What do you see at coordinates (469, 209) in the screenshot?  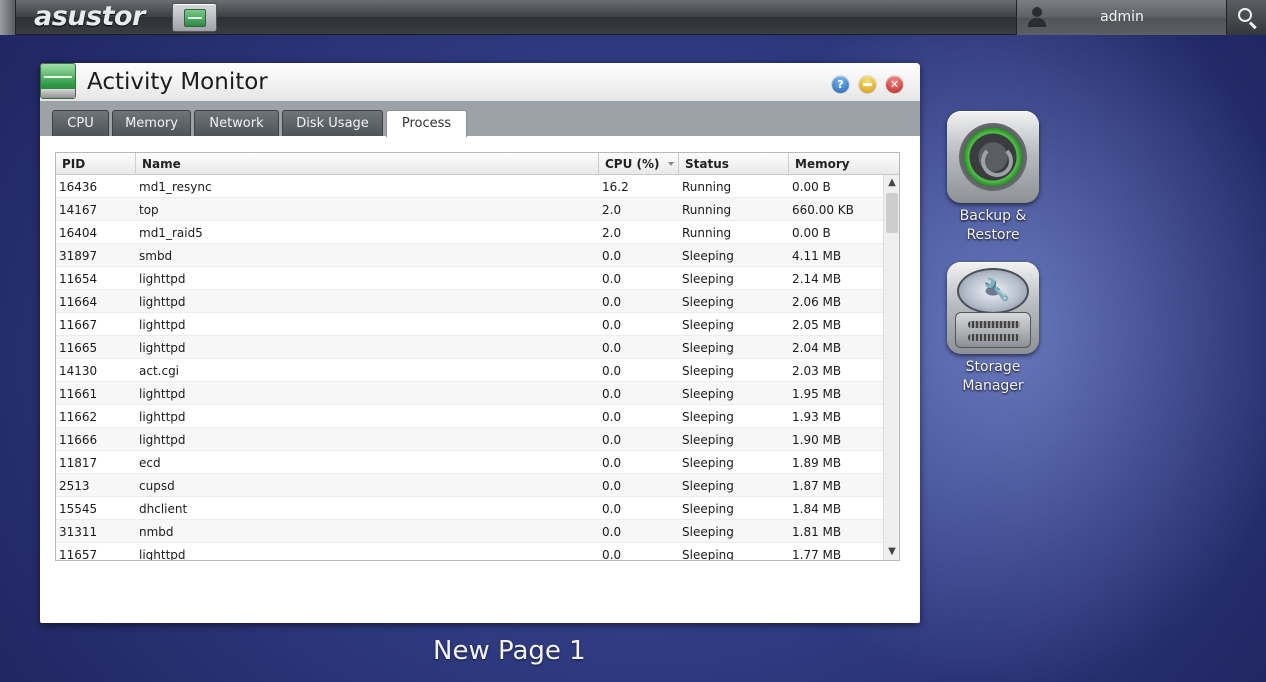 I see `table-row: 14167 top 2.0 Running 660.00 KB` at bounding box center [469, 209].